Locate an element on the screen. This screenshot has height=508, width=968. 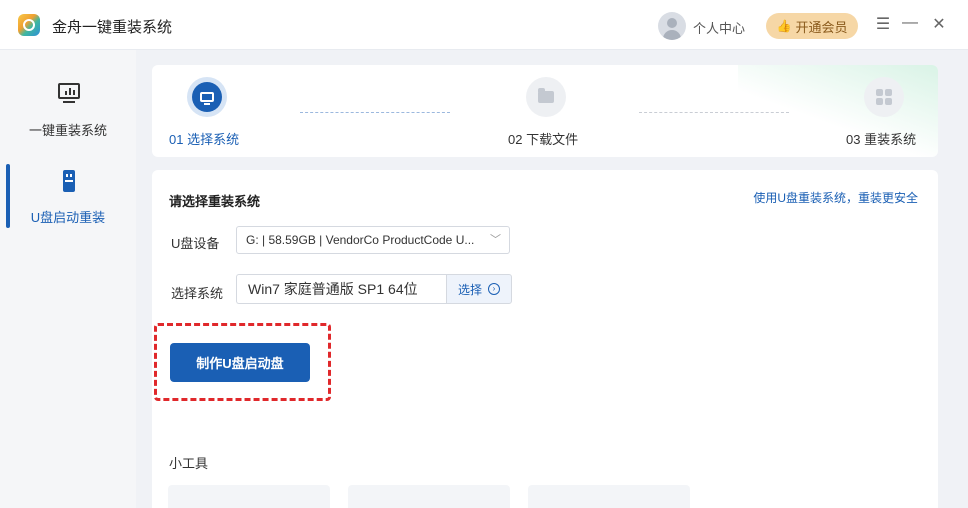
step-download-files: 02 下载文件 is located at coordinates (543, 112).